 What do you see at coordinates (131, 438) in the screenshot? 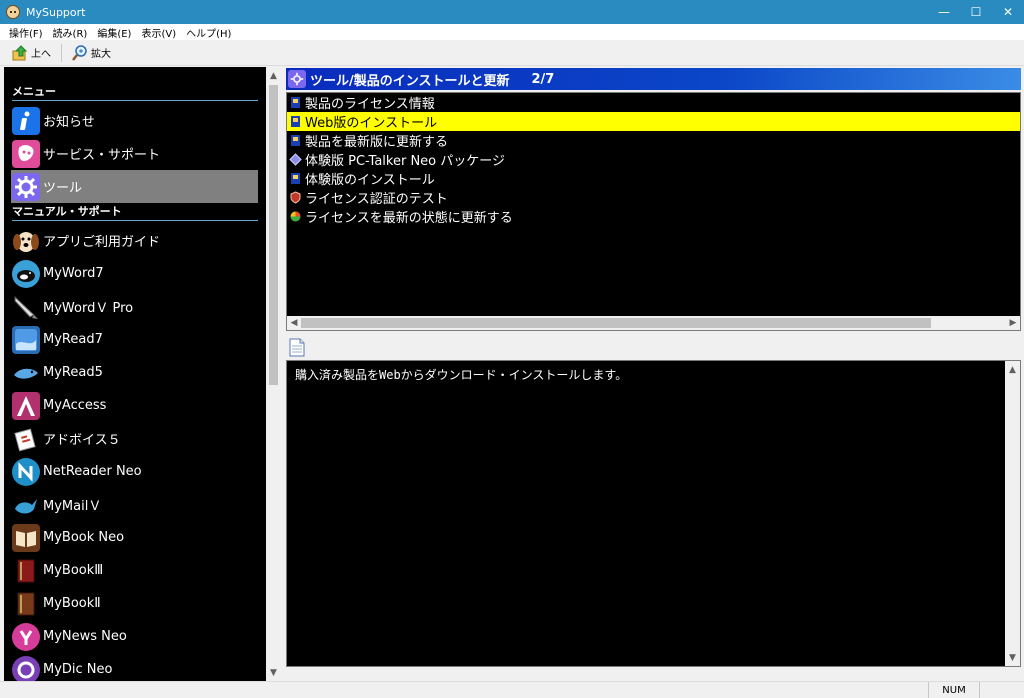
I see `sidebar-item-advoice5: アドボイス５` at bounding box center [131, 438].